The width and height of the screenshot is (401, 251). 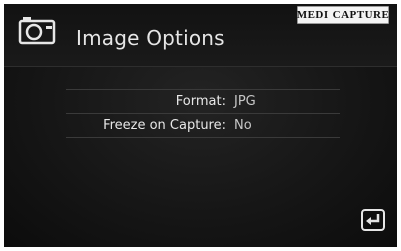 I want to click on option-label-freeze-on-capture: Freeze on Capture:, so click(x=164, y=125).